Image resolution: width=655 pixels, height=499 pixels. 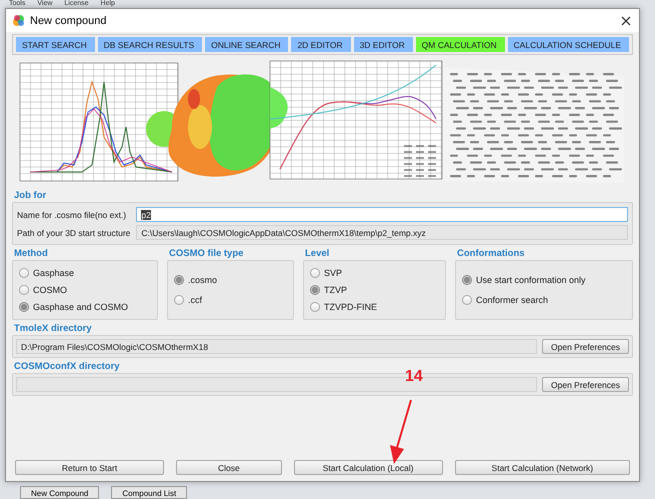 I want to click on close-icon, so click(x=626, y=21).